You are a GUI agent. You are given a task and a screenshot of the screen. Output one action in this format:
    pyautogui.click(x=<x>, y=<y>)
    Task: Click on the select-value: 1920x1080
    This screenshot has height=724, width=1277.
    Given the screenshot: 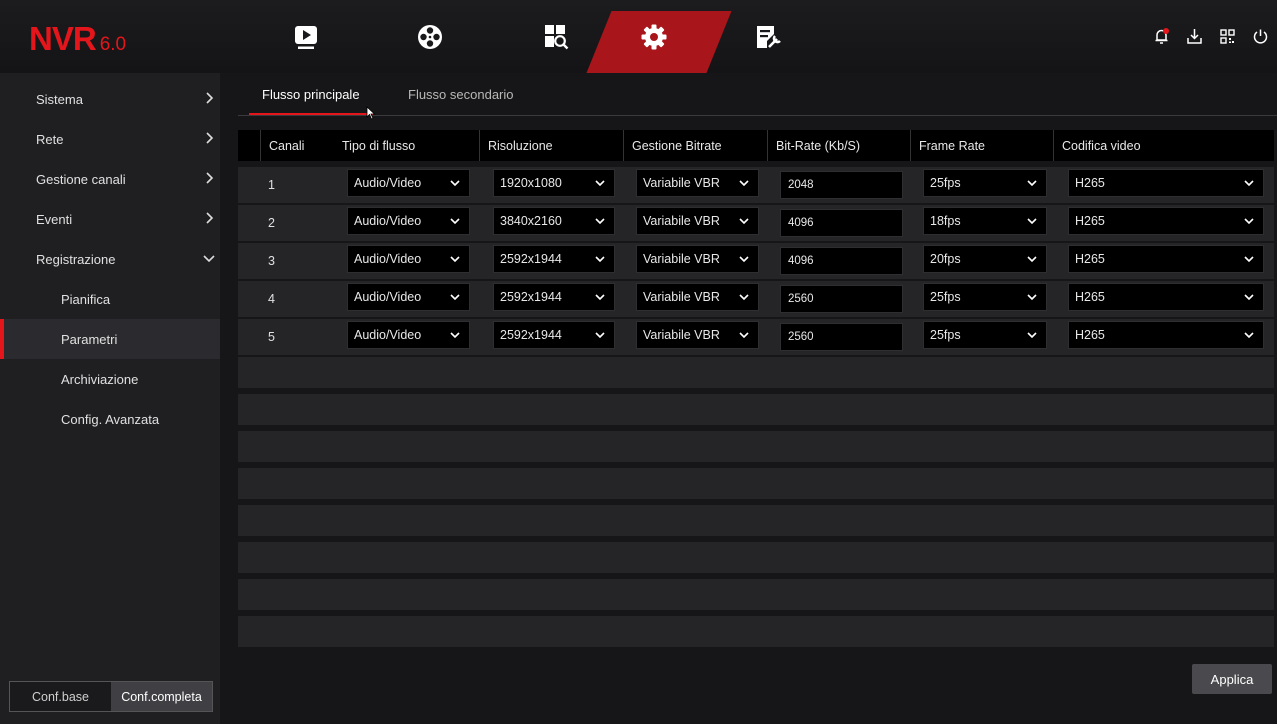 What is the action you would take?
    pyautogui.click(x=531, y=183)
    